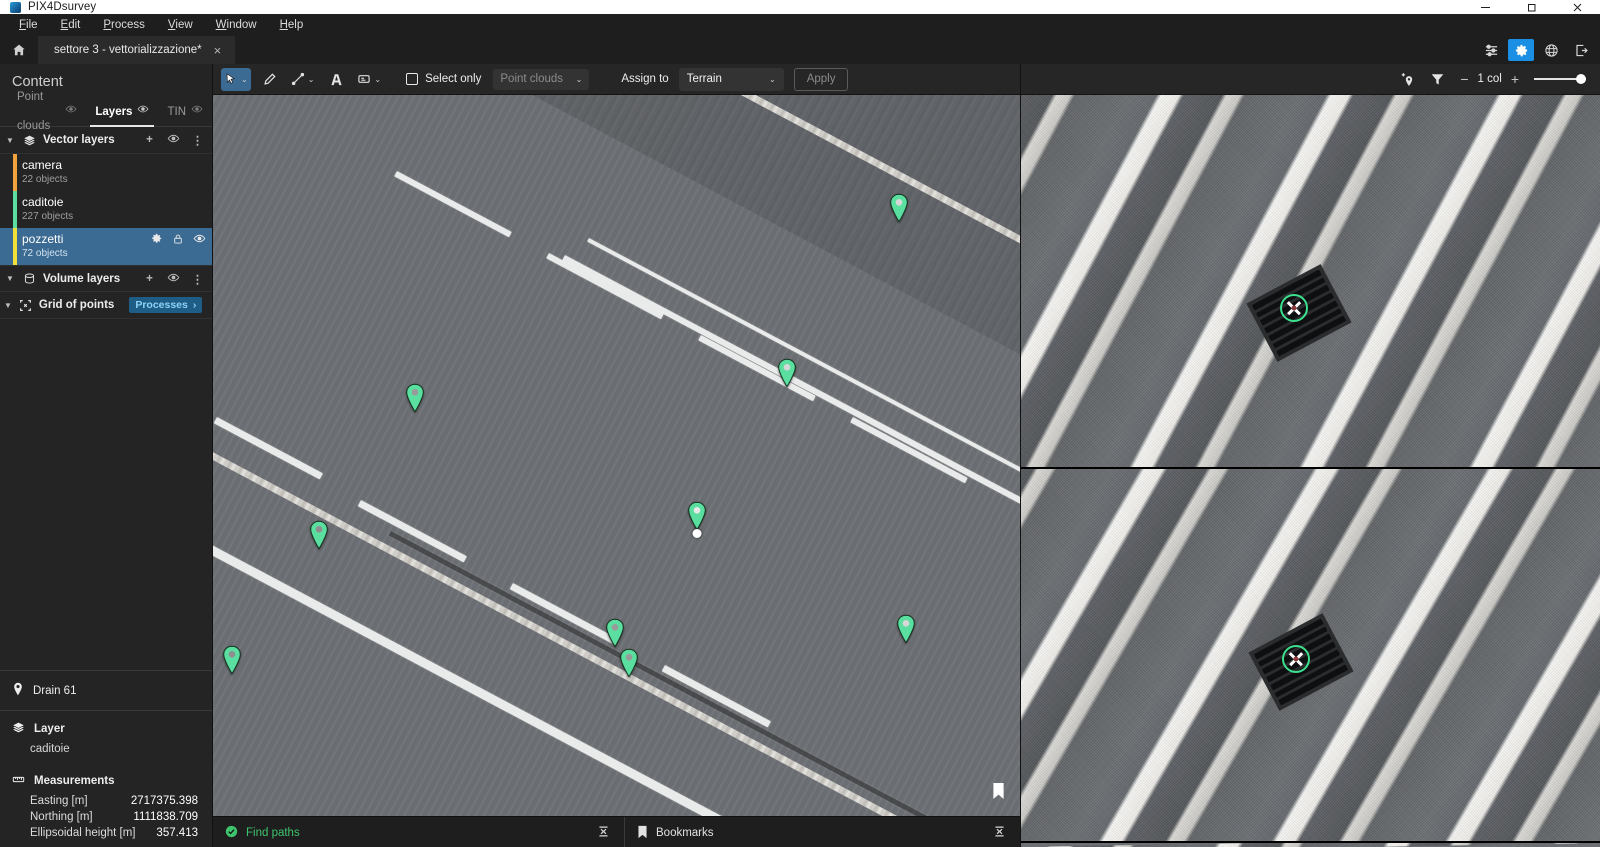 The height and width of the screenshot is (847, 1600). Describe the element at coordinates (106, 246) in the screenshot. I see `layer-row-pozzetti: pozzetti 72 objects` at that location.